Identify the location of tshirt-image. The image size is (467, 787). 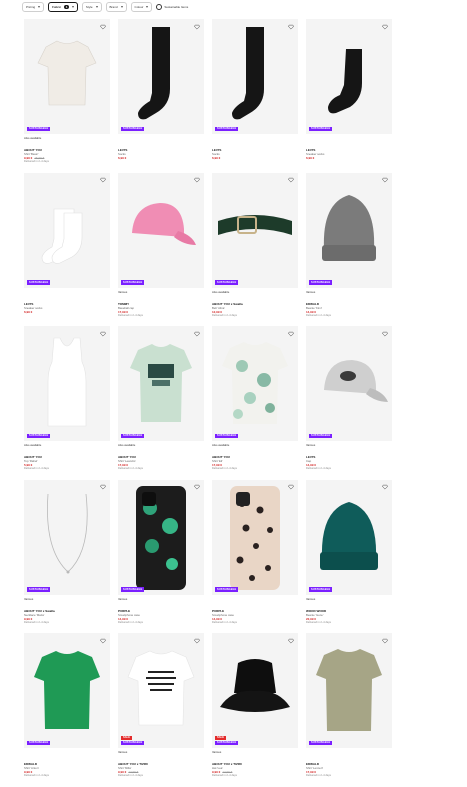
(67, 73).